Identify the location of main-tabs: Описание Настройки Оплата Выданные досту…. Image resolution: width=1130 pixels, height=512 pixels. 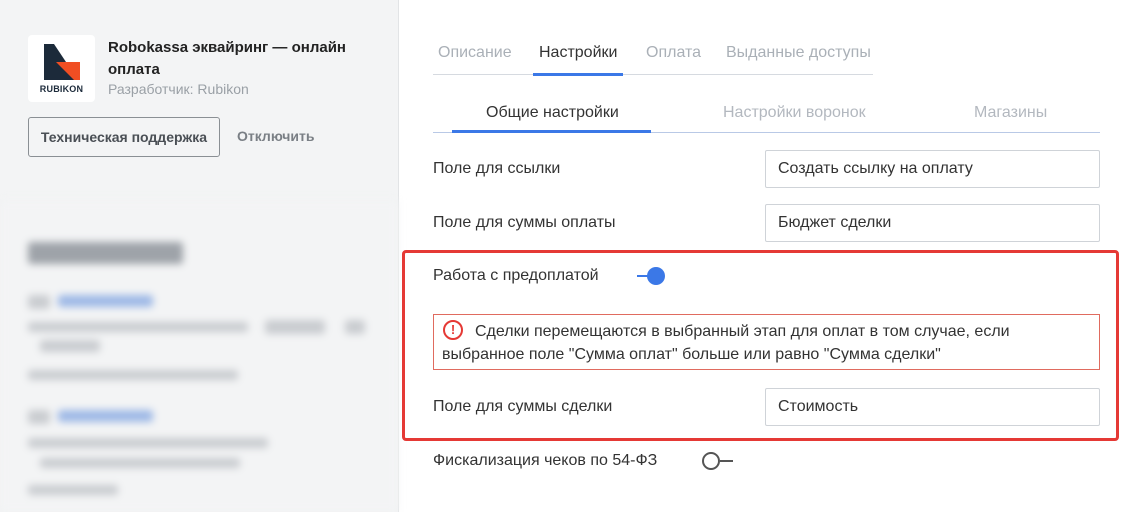
(653, 60).